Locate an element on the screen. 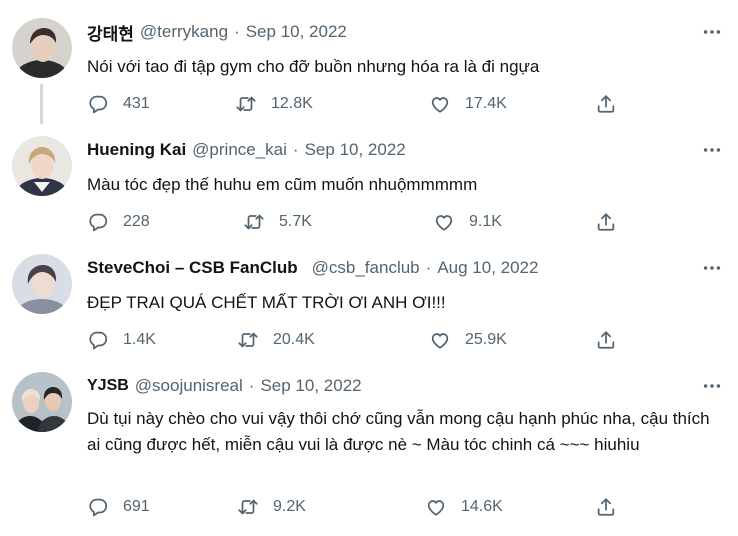 The width and height of the screenshot is (738, 536). retweet-count: 20.4K is located at coordinates (294, 339).